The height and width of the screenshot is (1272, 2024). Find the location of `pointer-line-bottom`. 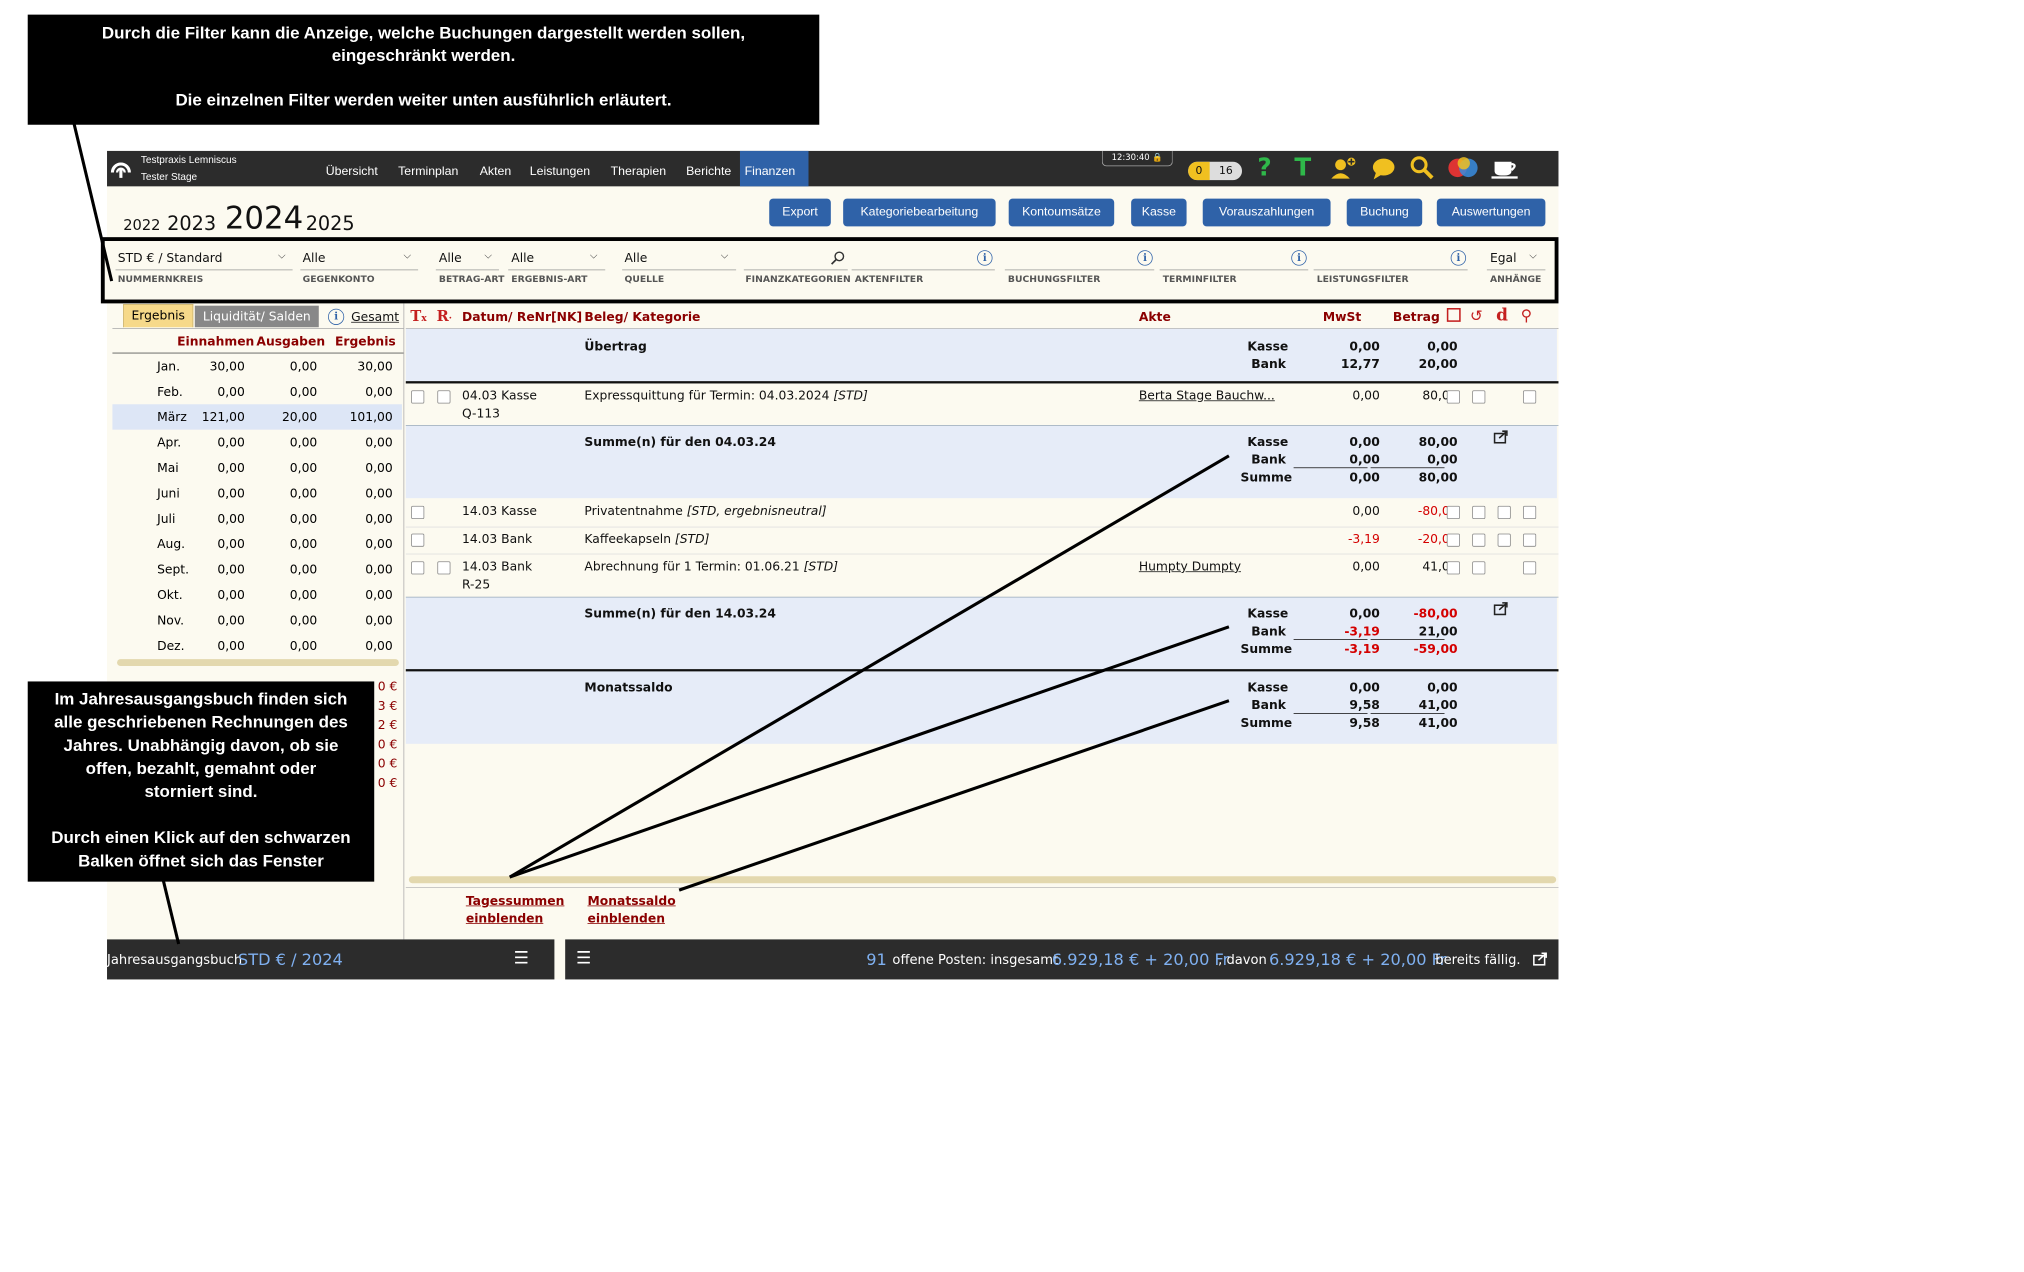

pointer-line-bottom is located at coordinates (171, 912).